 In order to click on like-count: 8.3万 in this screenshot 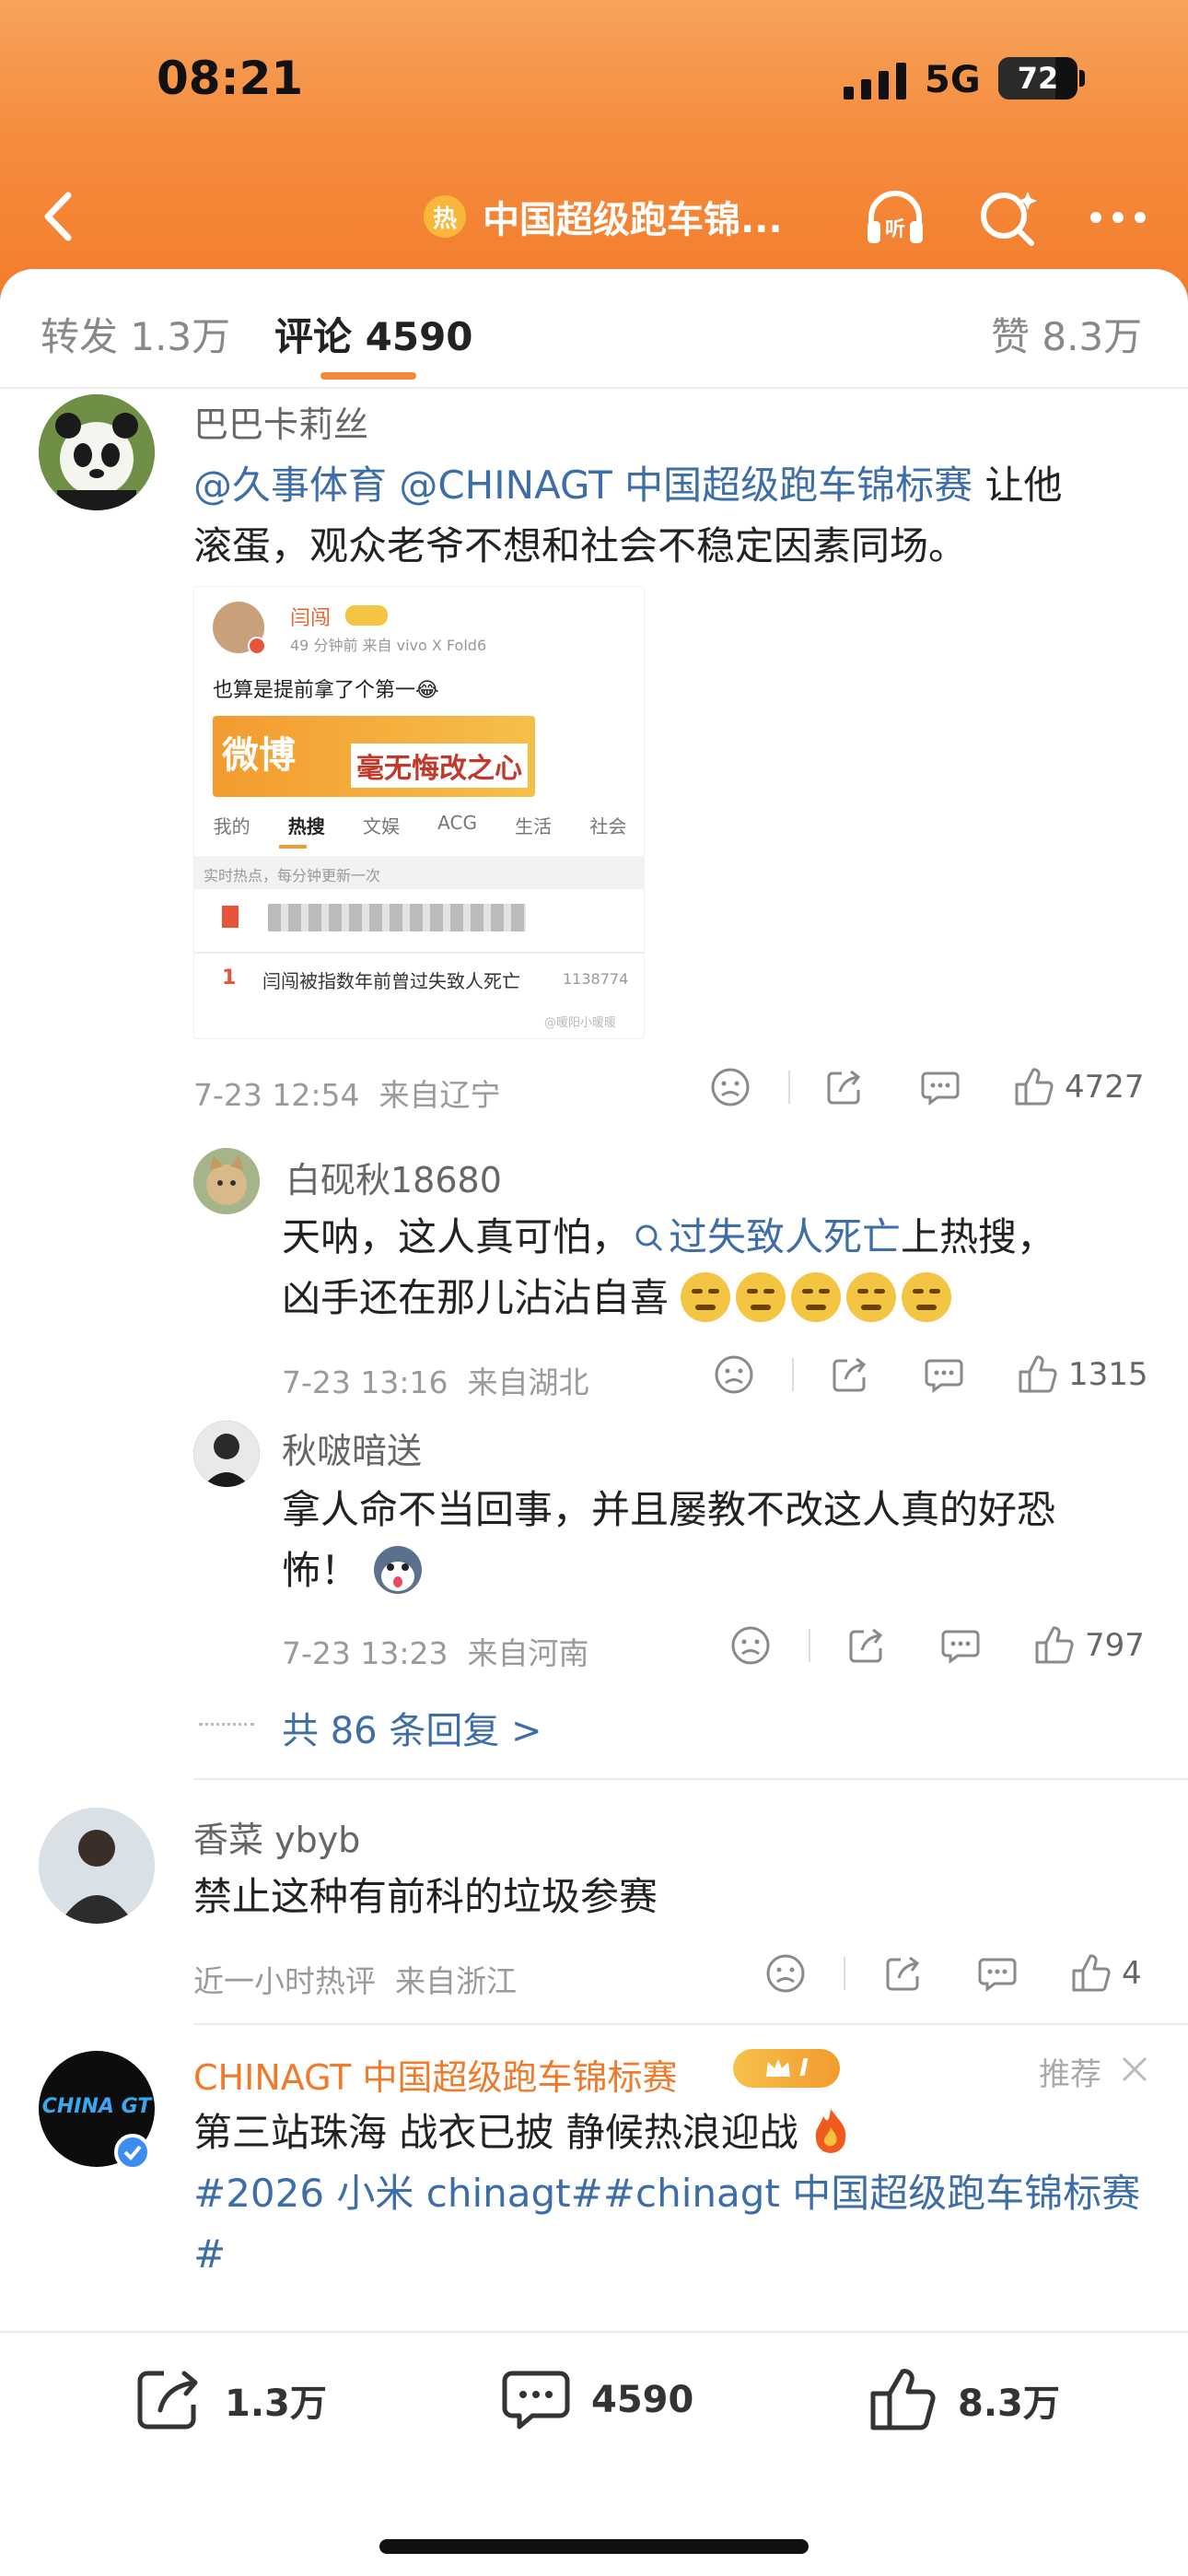, I will do `click(1009, 2404)`.